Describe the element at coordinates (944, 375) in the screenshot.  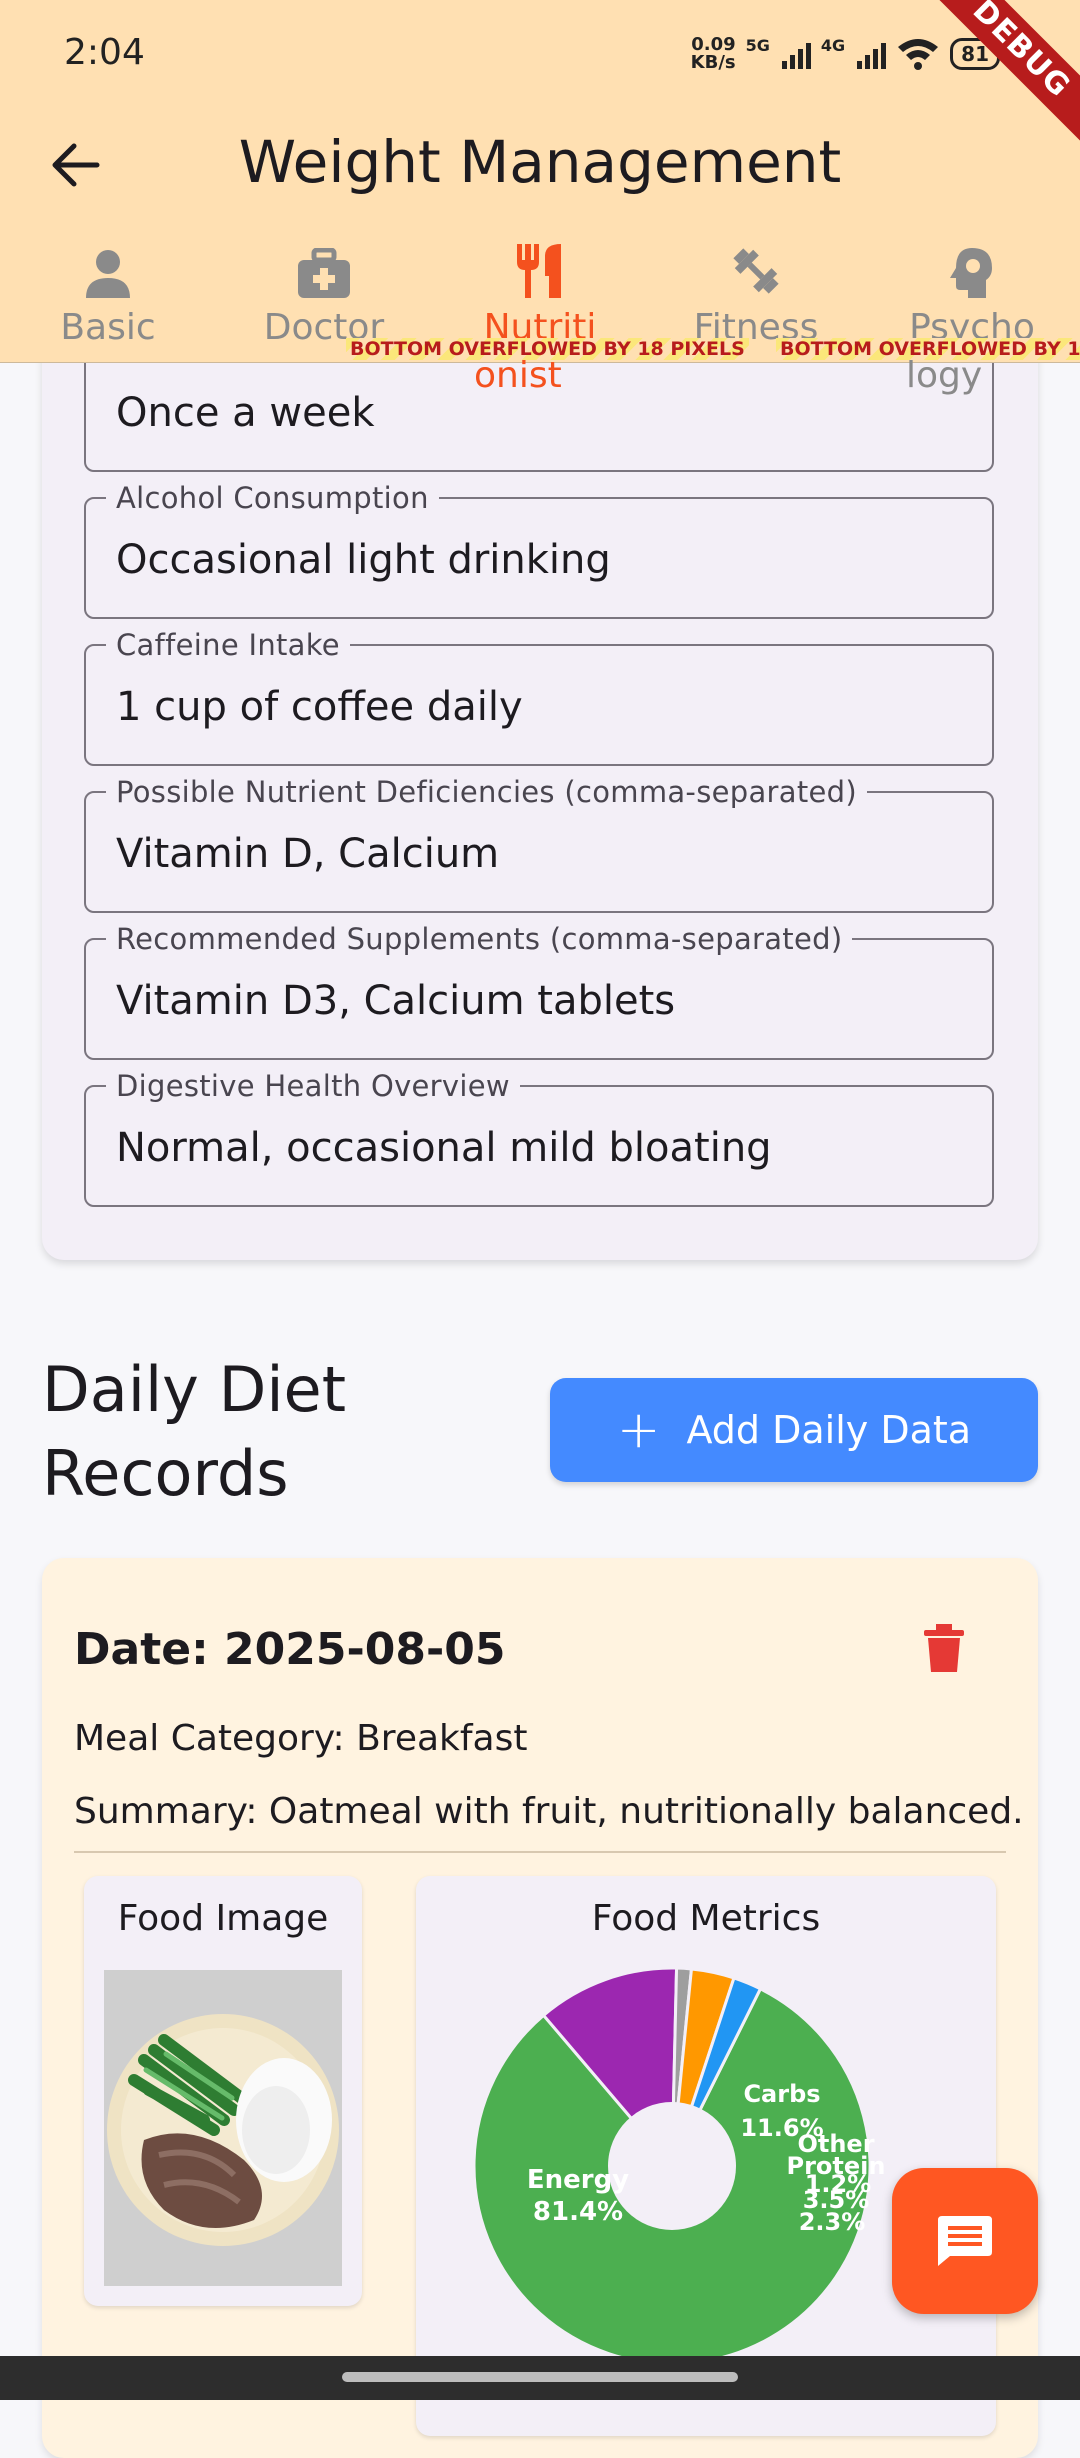
I see `tab-label-overflow-2: logy` at that location.